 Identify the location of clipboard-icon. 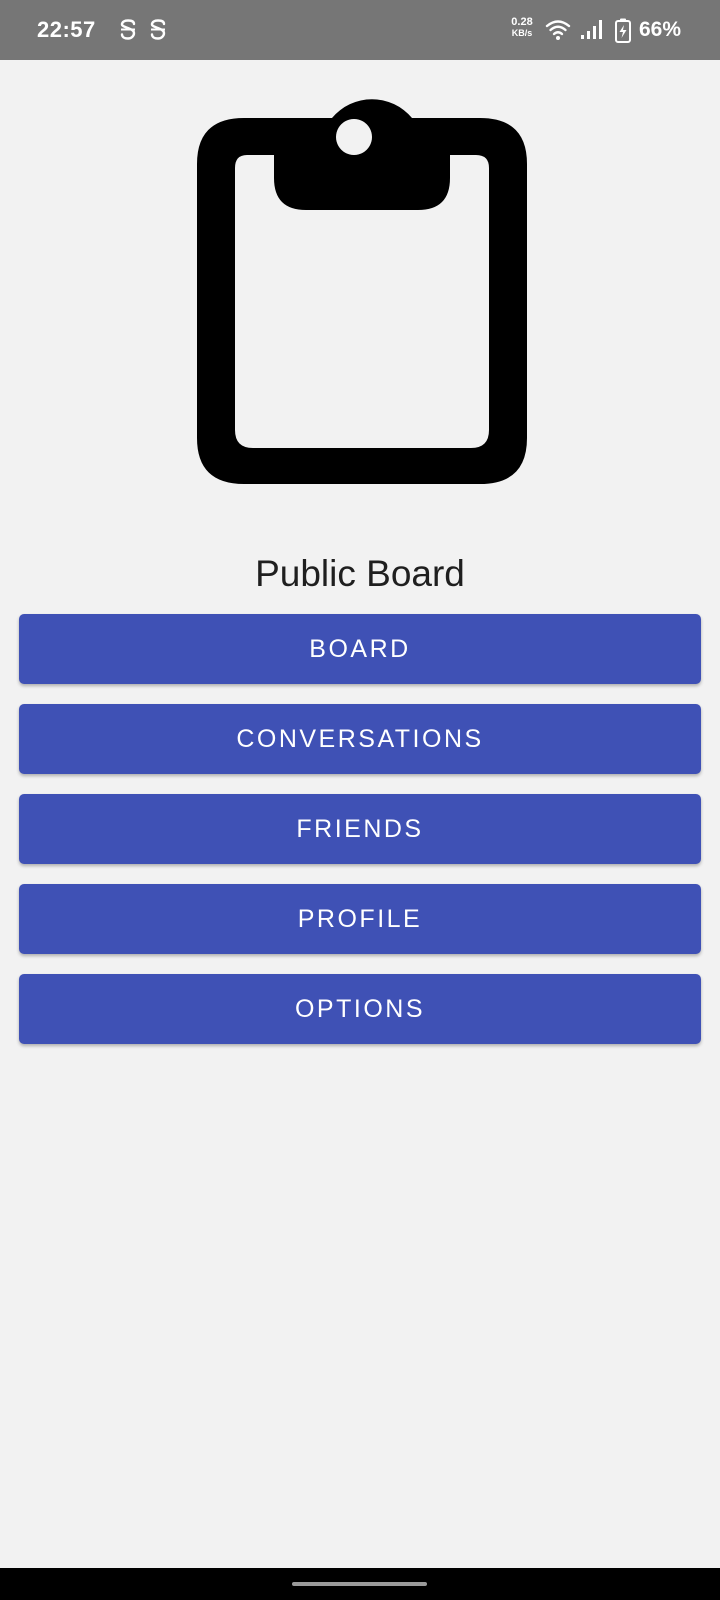
(362, 286).